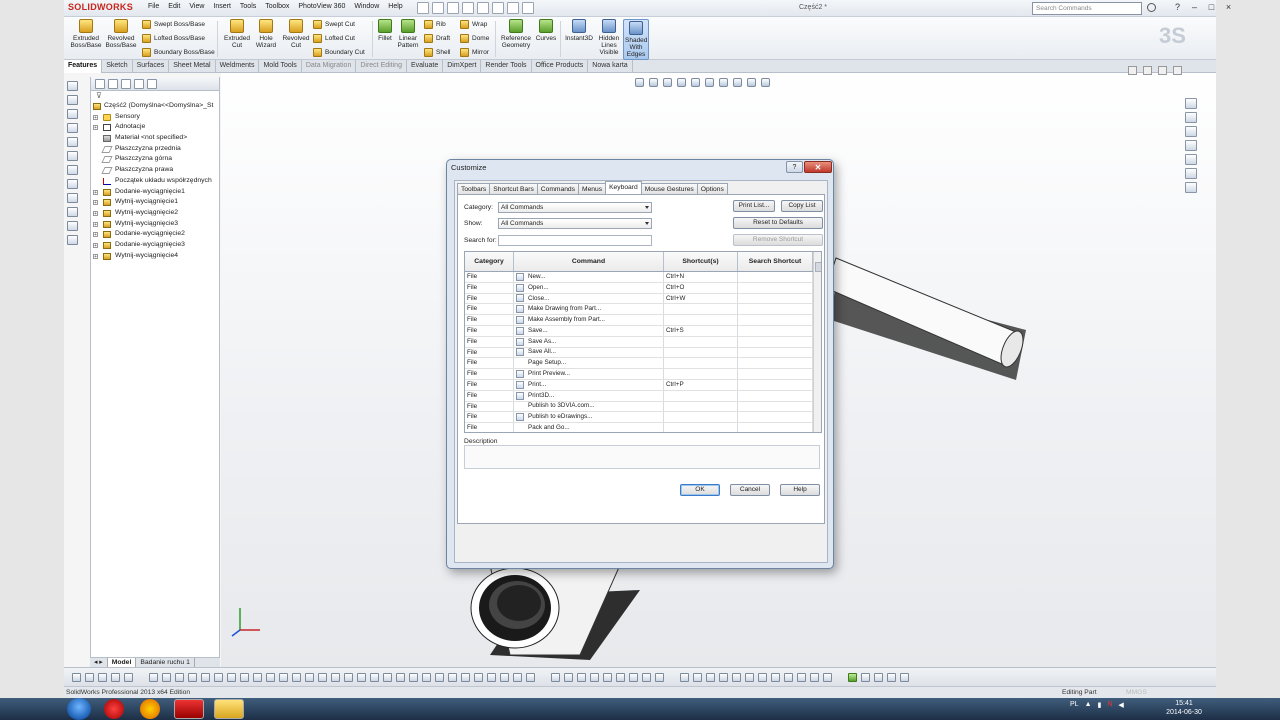 The width and height of the screenshot is (1280, 720). What do you see at coordinates (701, 287) in the screenshot?
I see `cell-shortcut: Ctrl+O` at bounding box center [701, 287].